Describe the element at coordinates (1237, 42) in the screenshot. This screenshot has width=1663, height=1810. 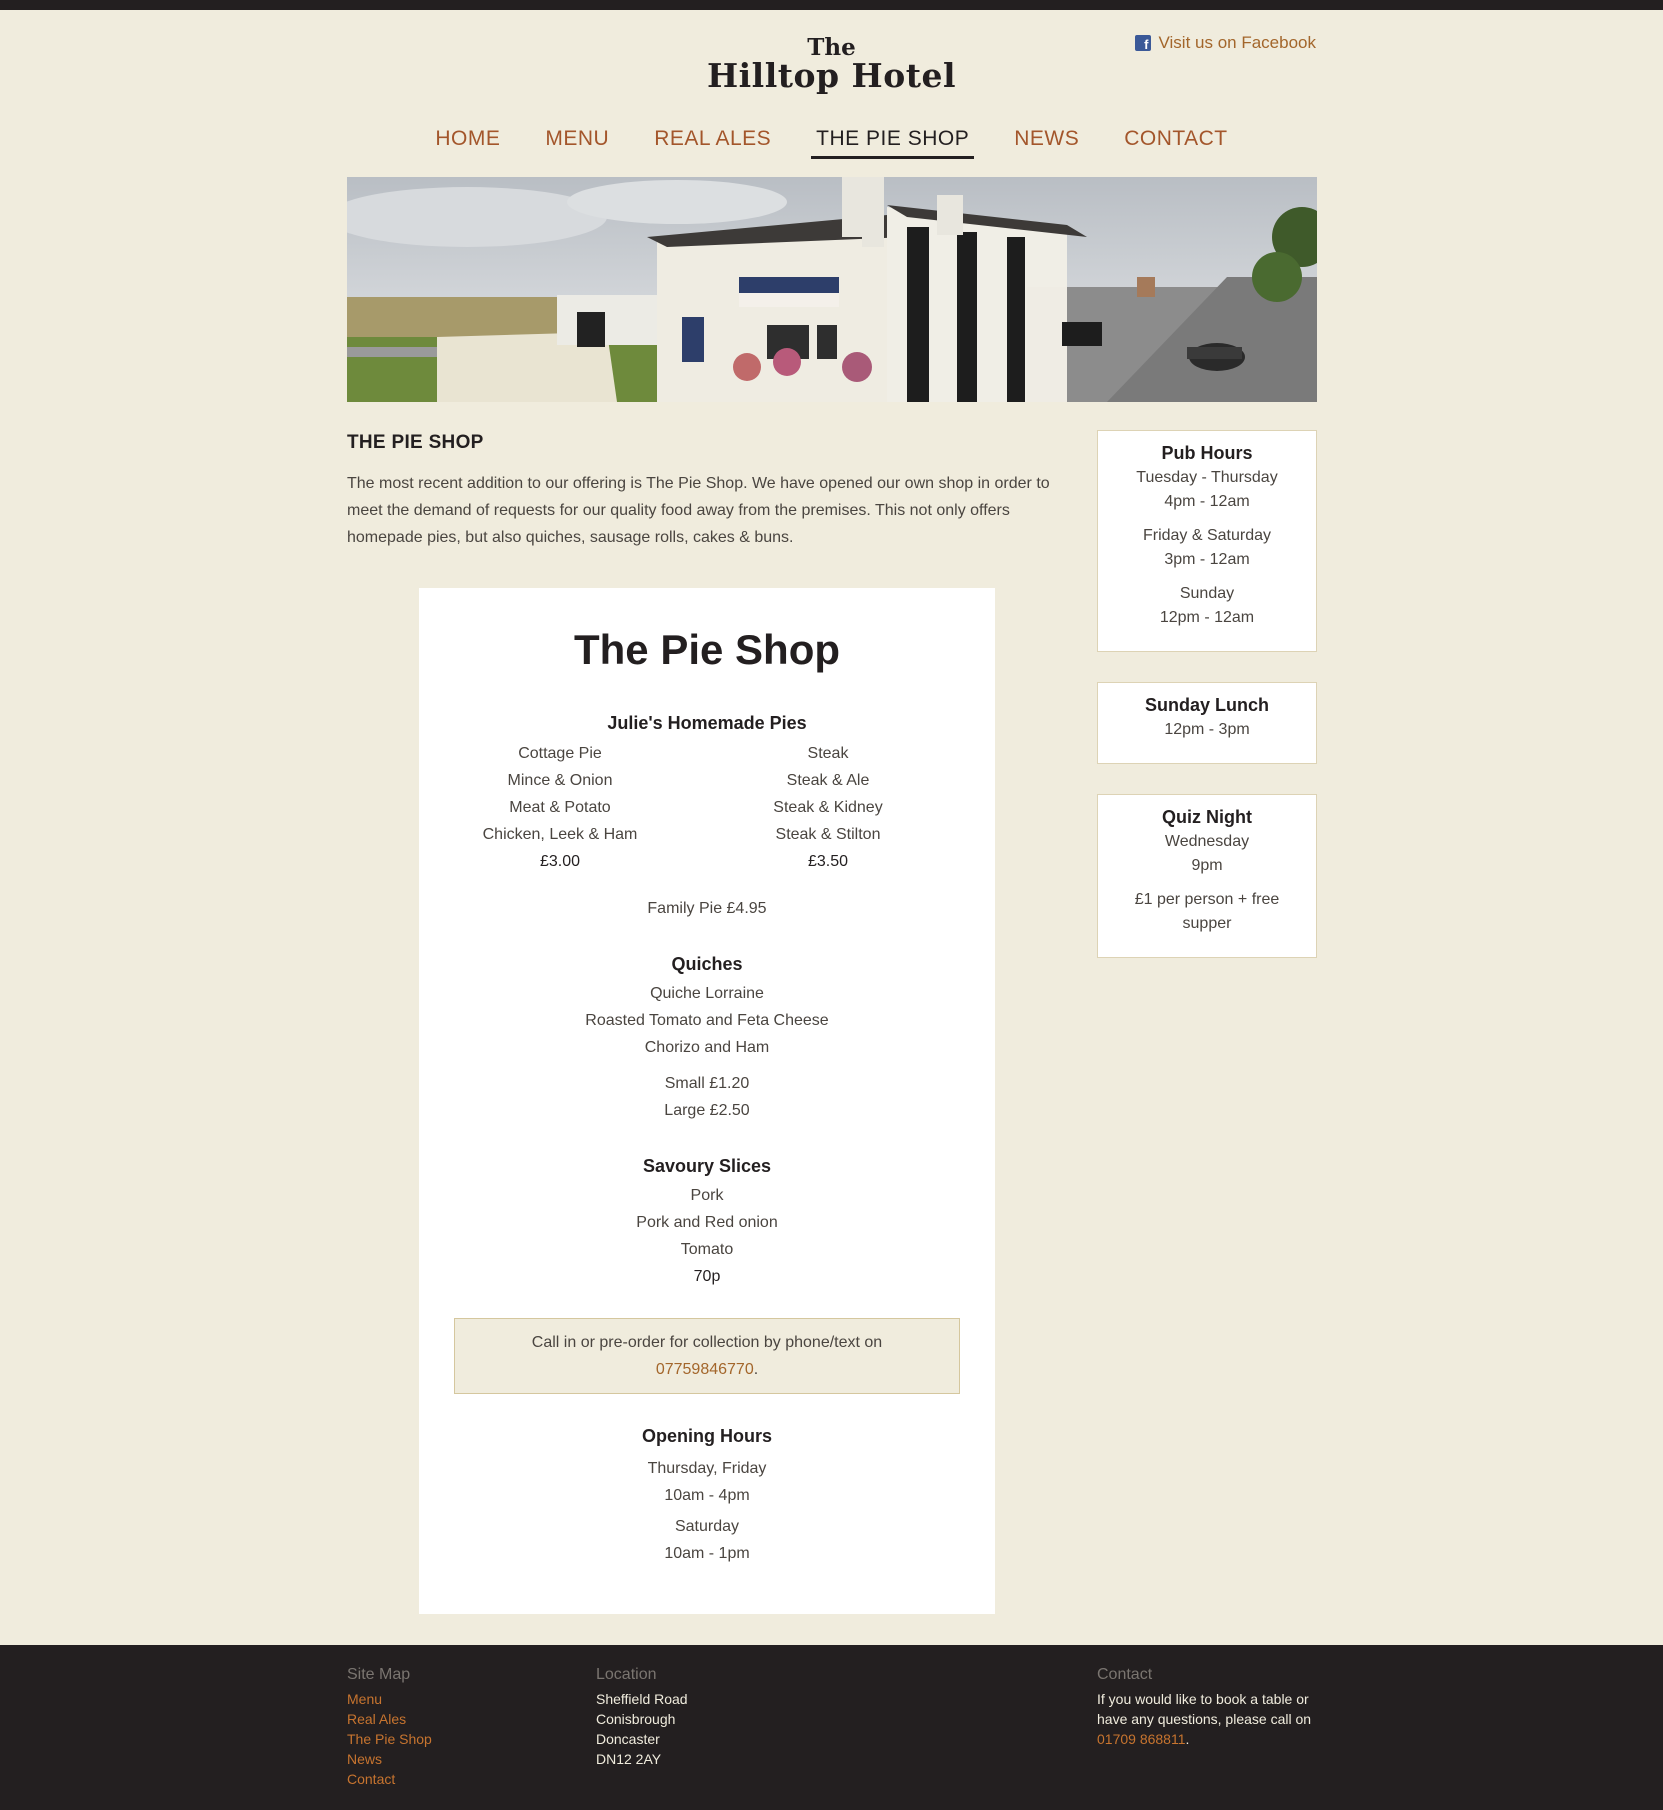
I see `facebook-link-label: Visit us on Facebook` at that location.